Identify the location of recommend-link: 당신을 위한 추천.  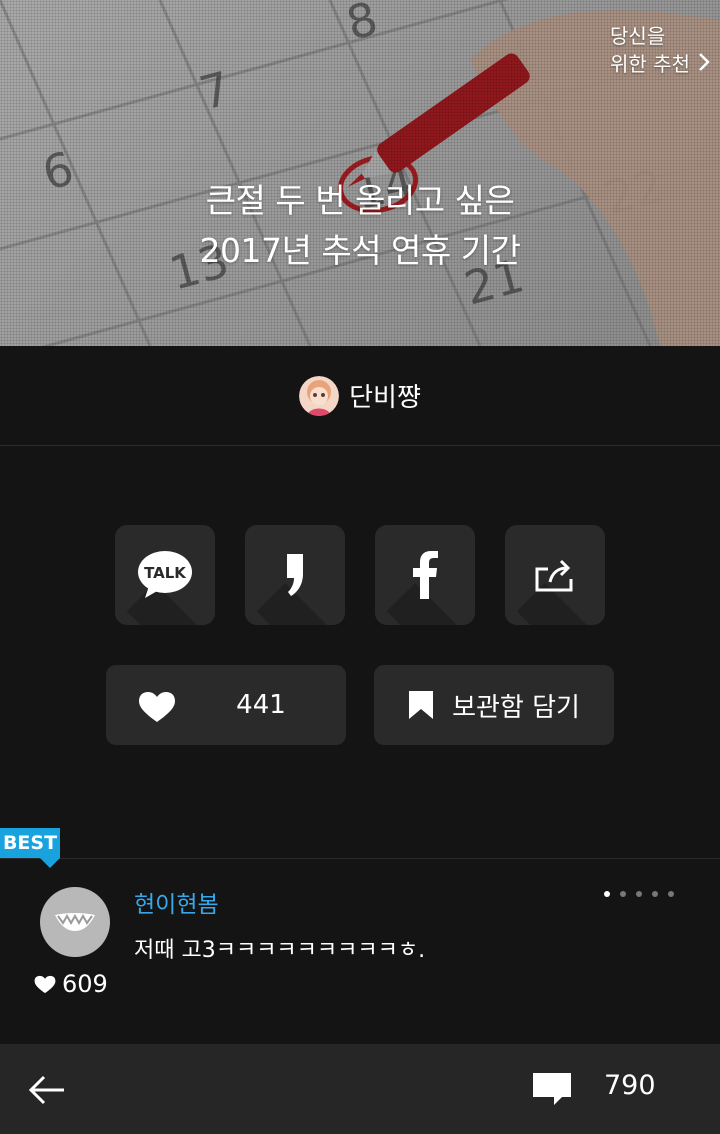
(660, 50).